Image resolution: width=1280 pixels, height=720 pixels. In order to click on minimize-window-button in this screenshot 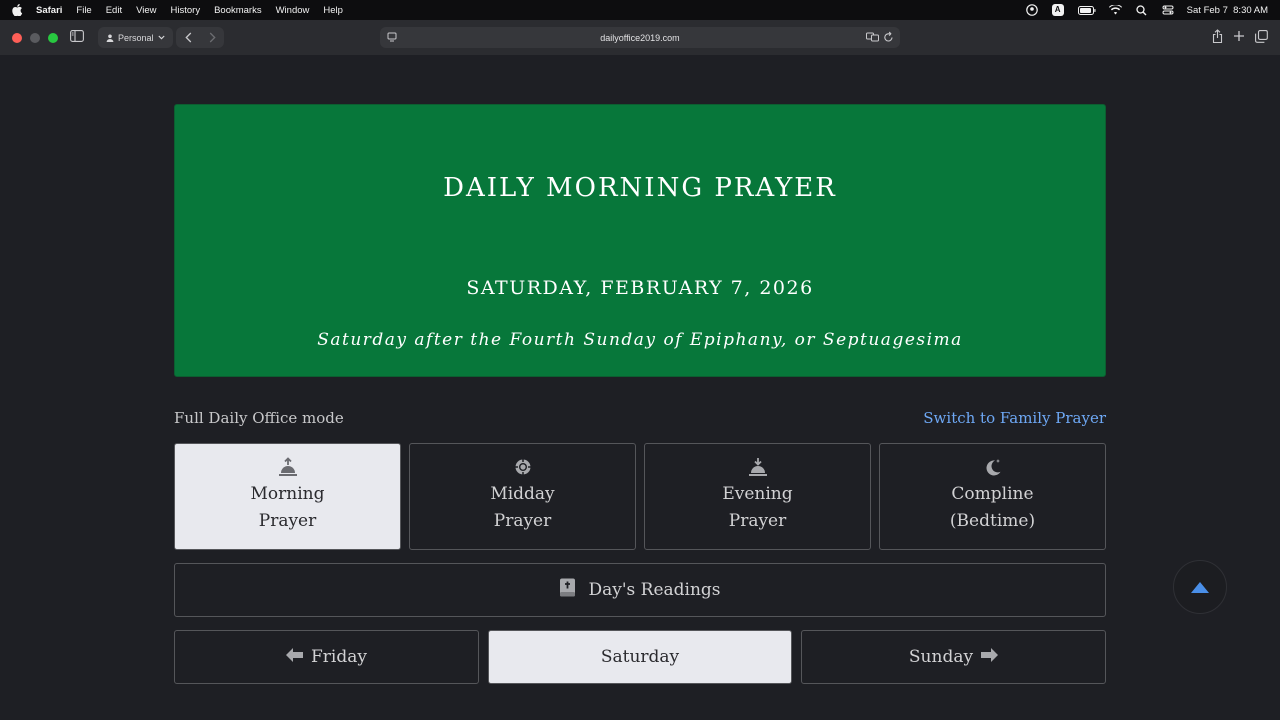, I will do `click(35, 37)`.